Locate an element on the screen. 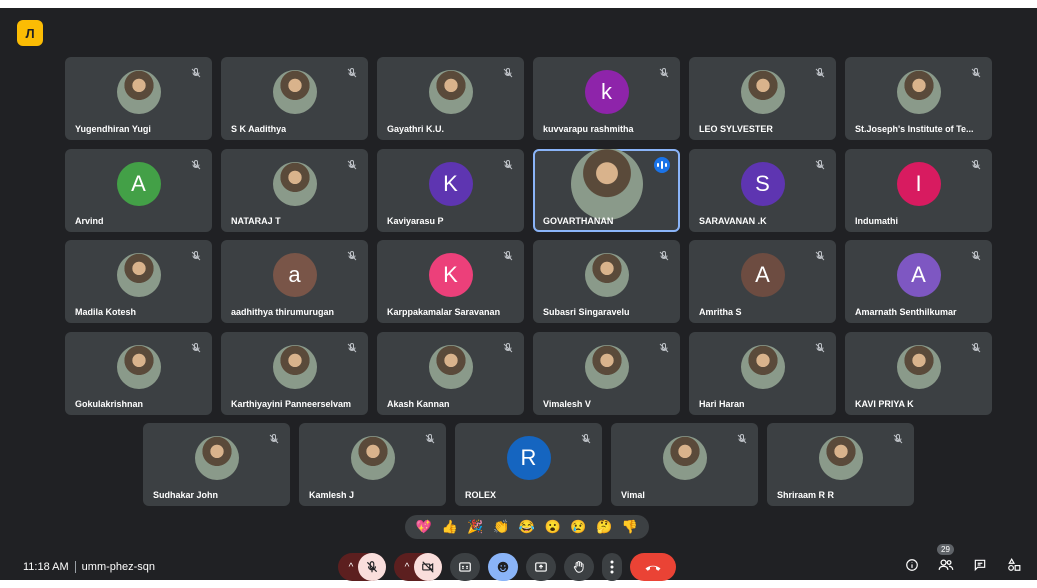 The height and width of the screenshot is (588, 1037). reaction-emoji: 😂 is located at coordinates (527, 527).